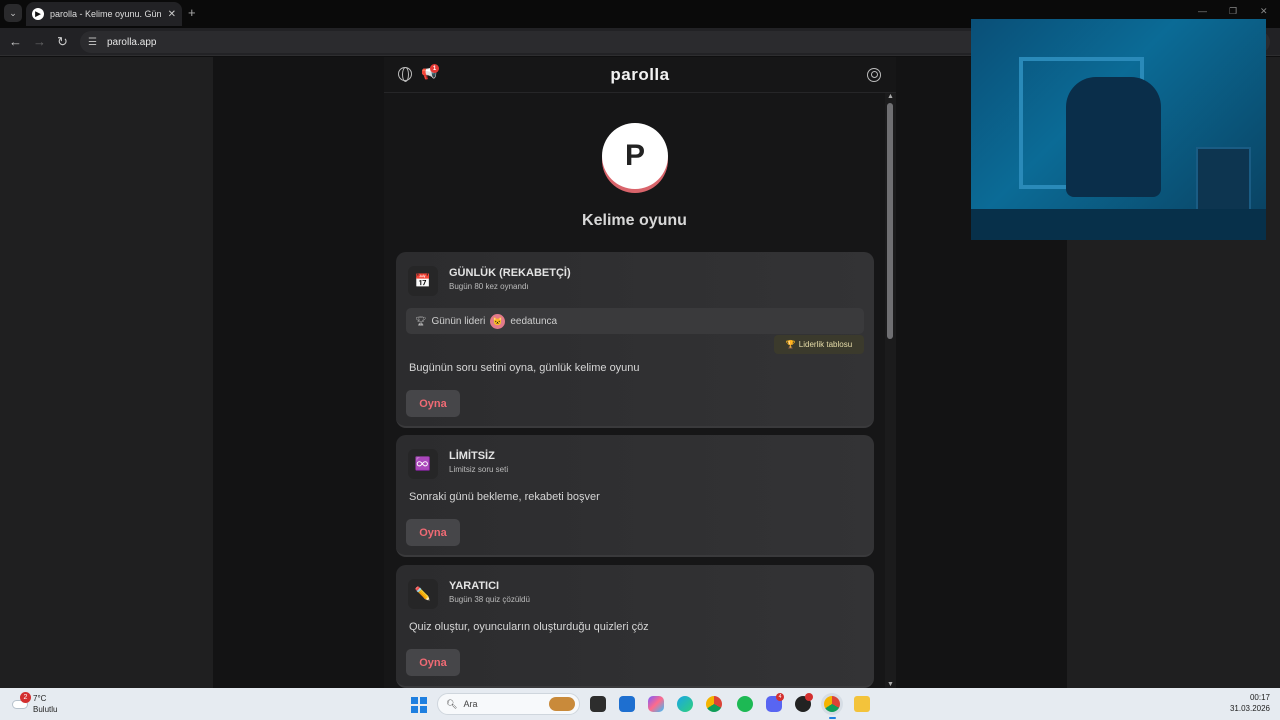 This screenshot has width=1280, height=720. What do you see at coordinates (598, 704) in the screenshot?
I see `task-view-icon` at bounding box center [598, 704].